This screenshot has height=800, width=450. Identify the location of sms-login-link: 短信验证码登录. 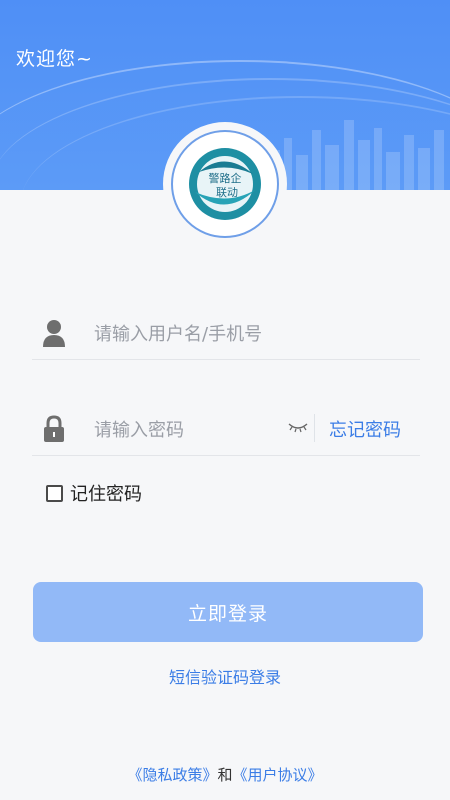
(225, 676).